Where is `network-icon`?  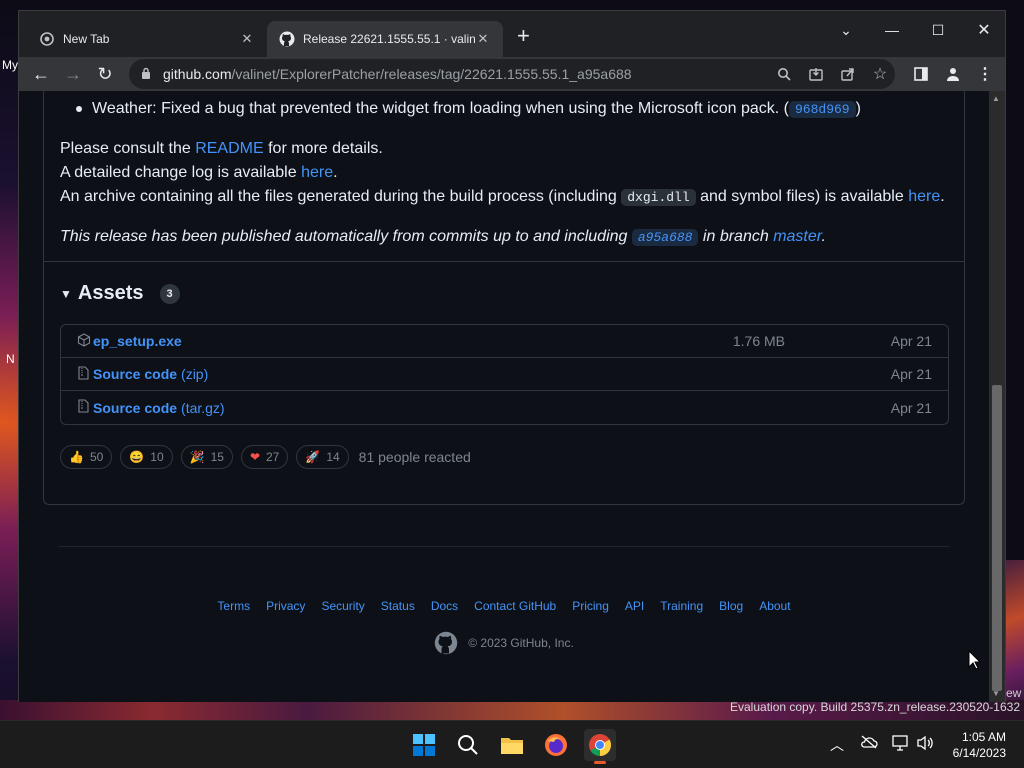 network-icon is located at coordinates (901, 744).